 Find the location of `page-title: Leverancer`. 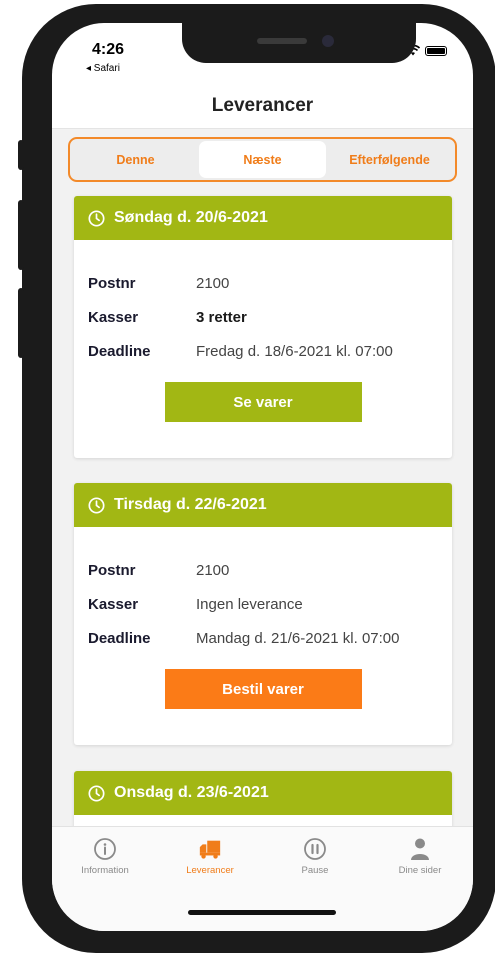

page-title: Leverancer is located at coordinates (262, 105).